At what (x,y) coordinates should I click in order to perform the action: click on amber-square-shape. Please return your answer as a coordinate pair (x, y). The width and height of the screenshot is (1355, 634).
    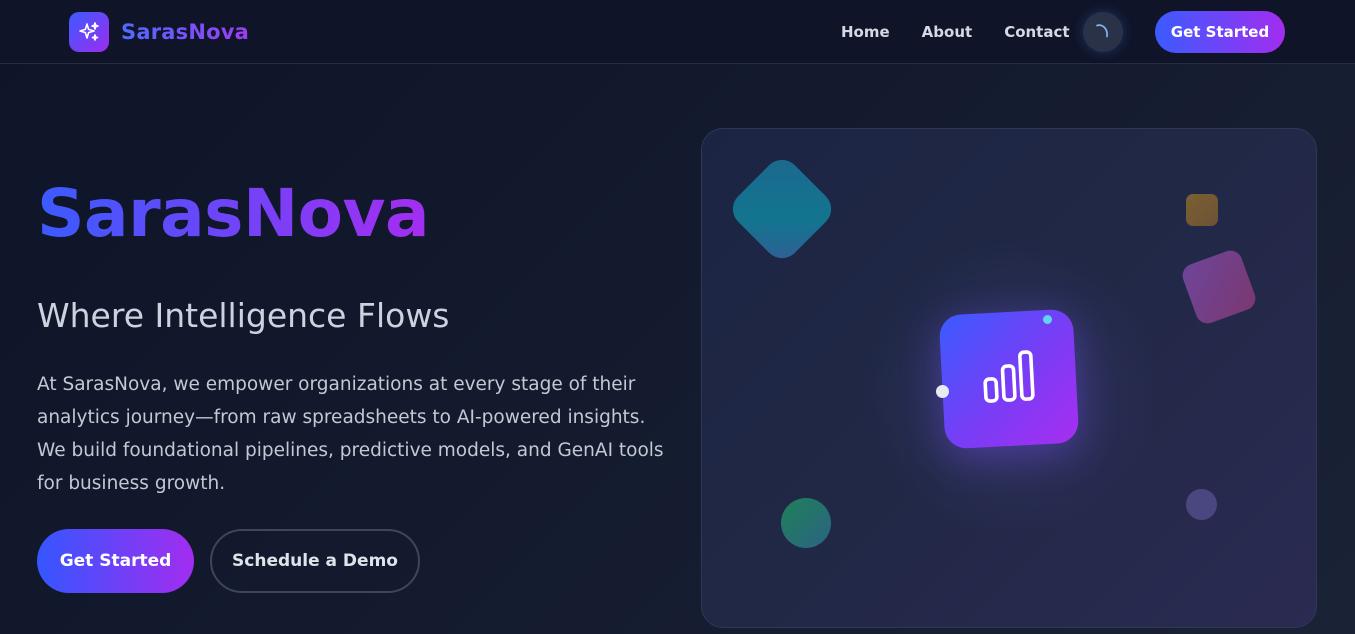
    Looking at the image, I should click on (1202, 210).